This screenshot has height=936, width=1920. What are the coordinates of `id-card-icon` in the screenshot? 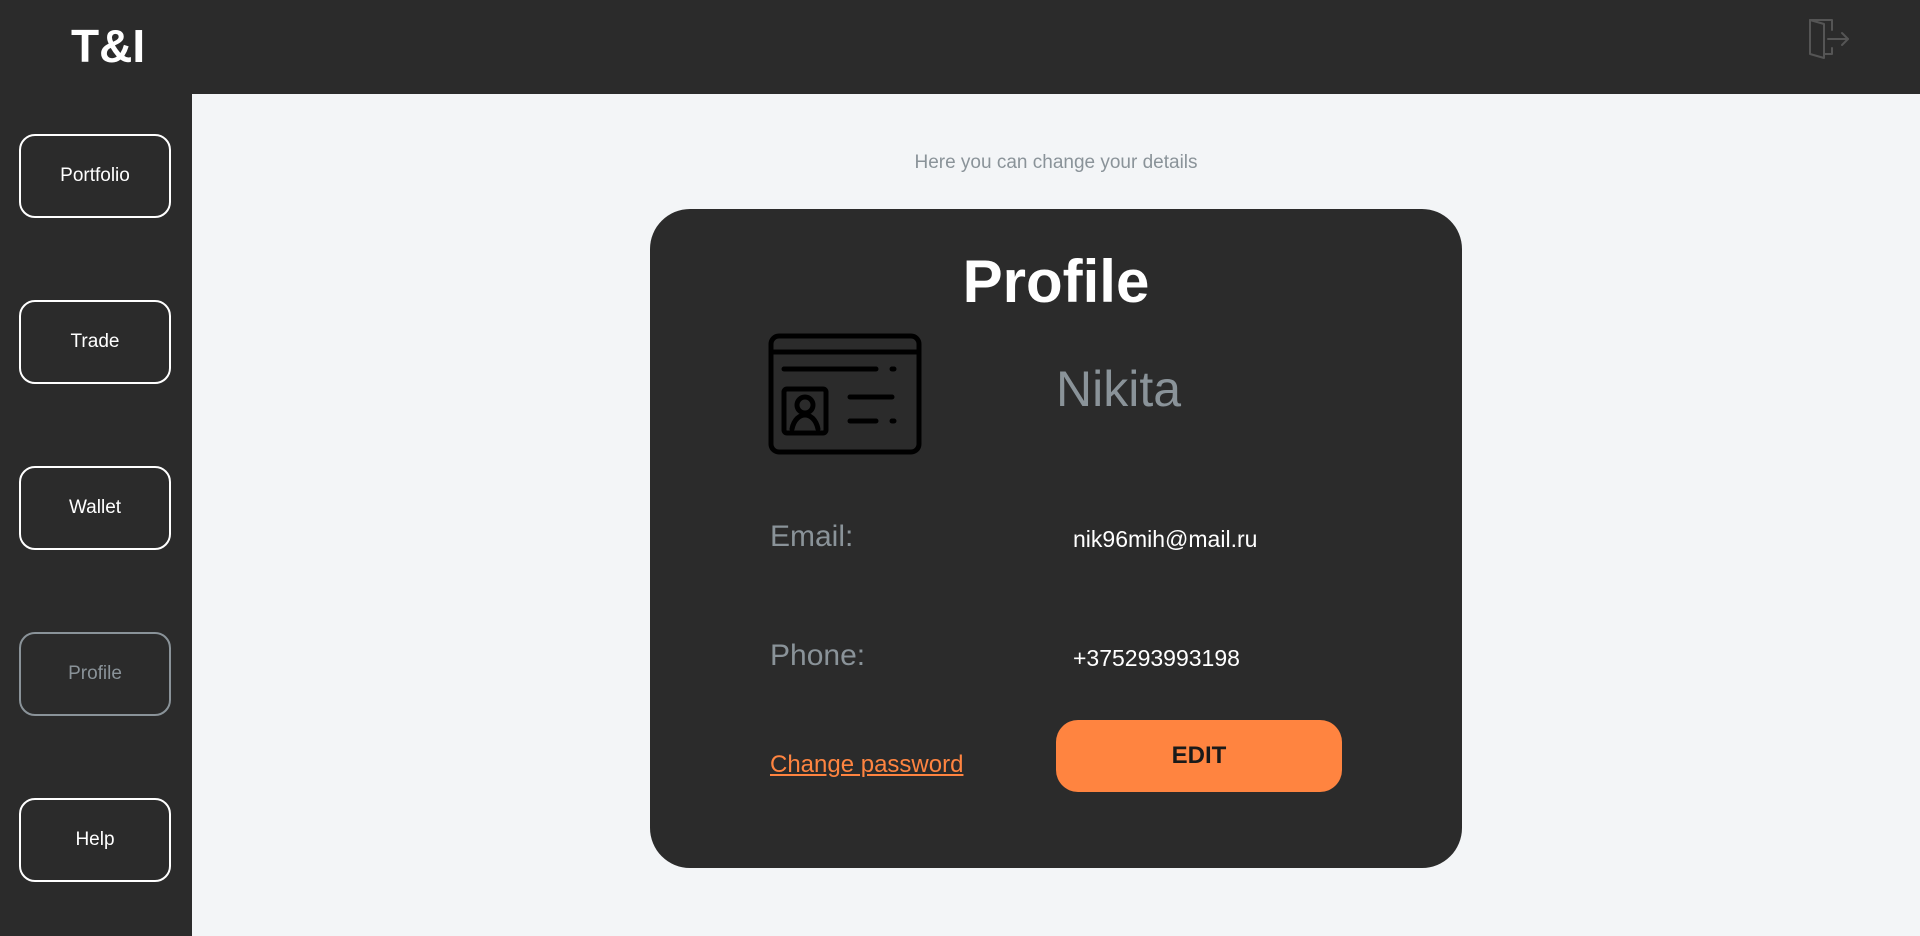 It's located at (845, 395).